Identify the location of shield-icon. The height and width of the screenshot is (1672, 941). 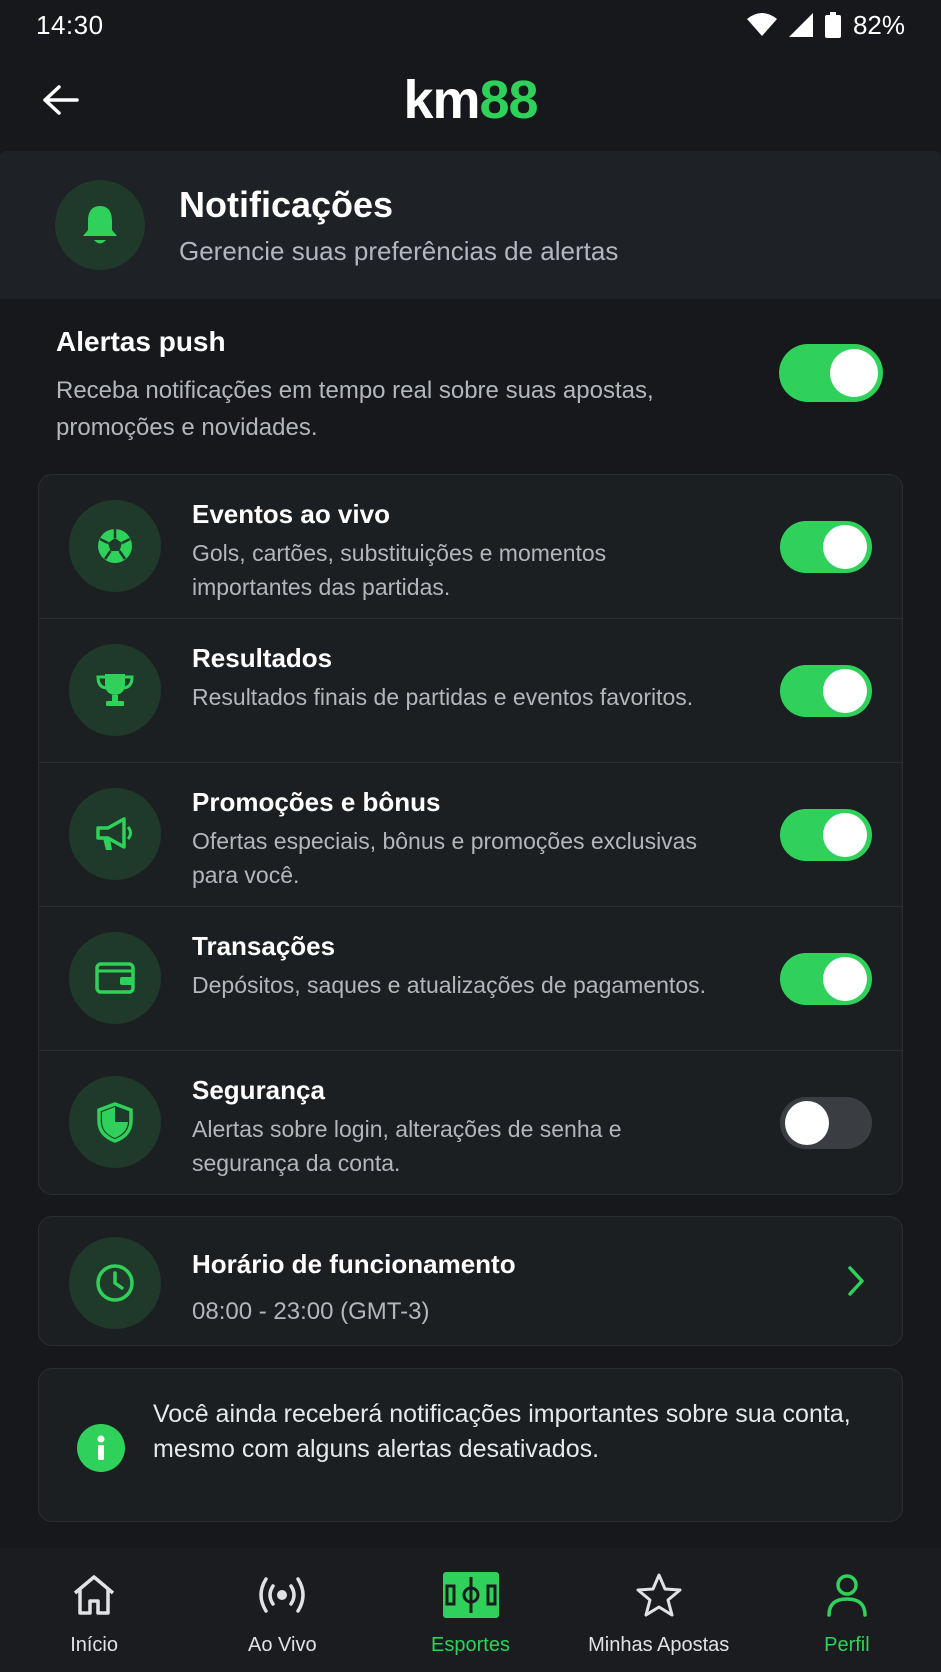
(115, 1122).